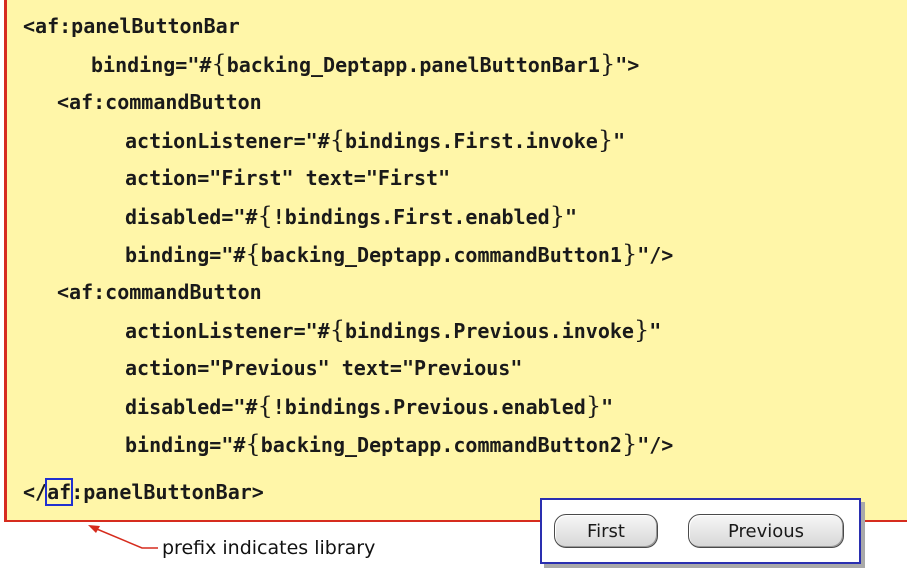  Describe the element at coordinates (606, 531) in the screenshot. I see `first-button: First` at that location.